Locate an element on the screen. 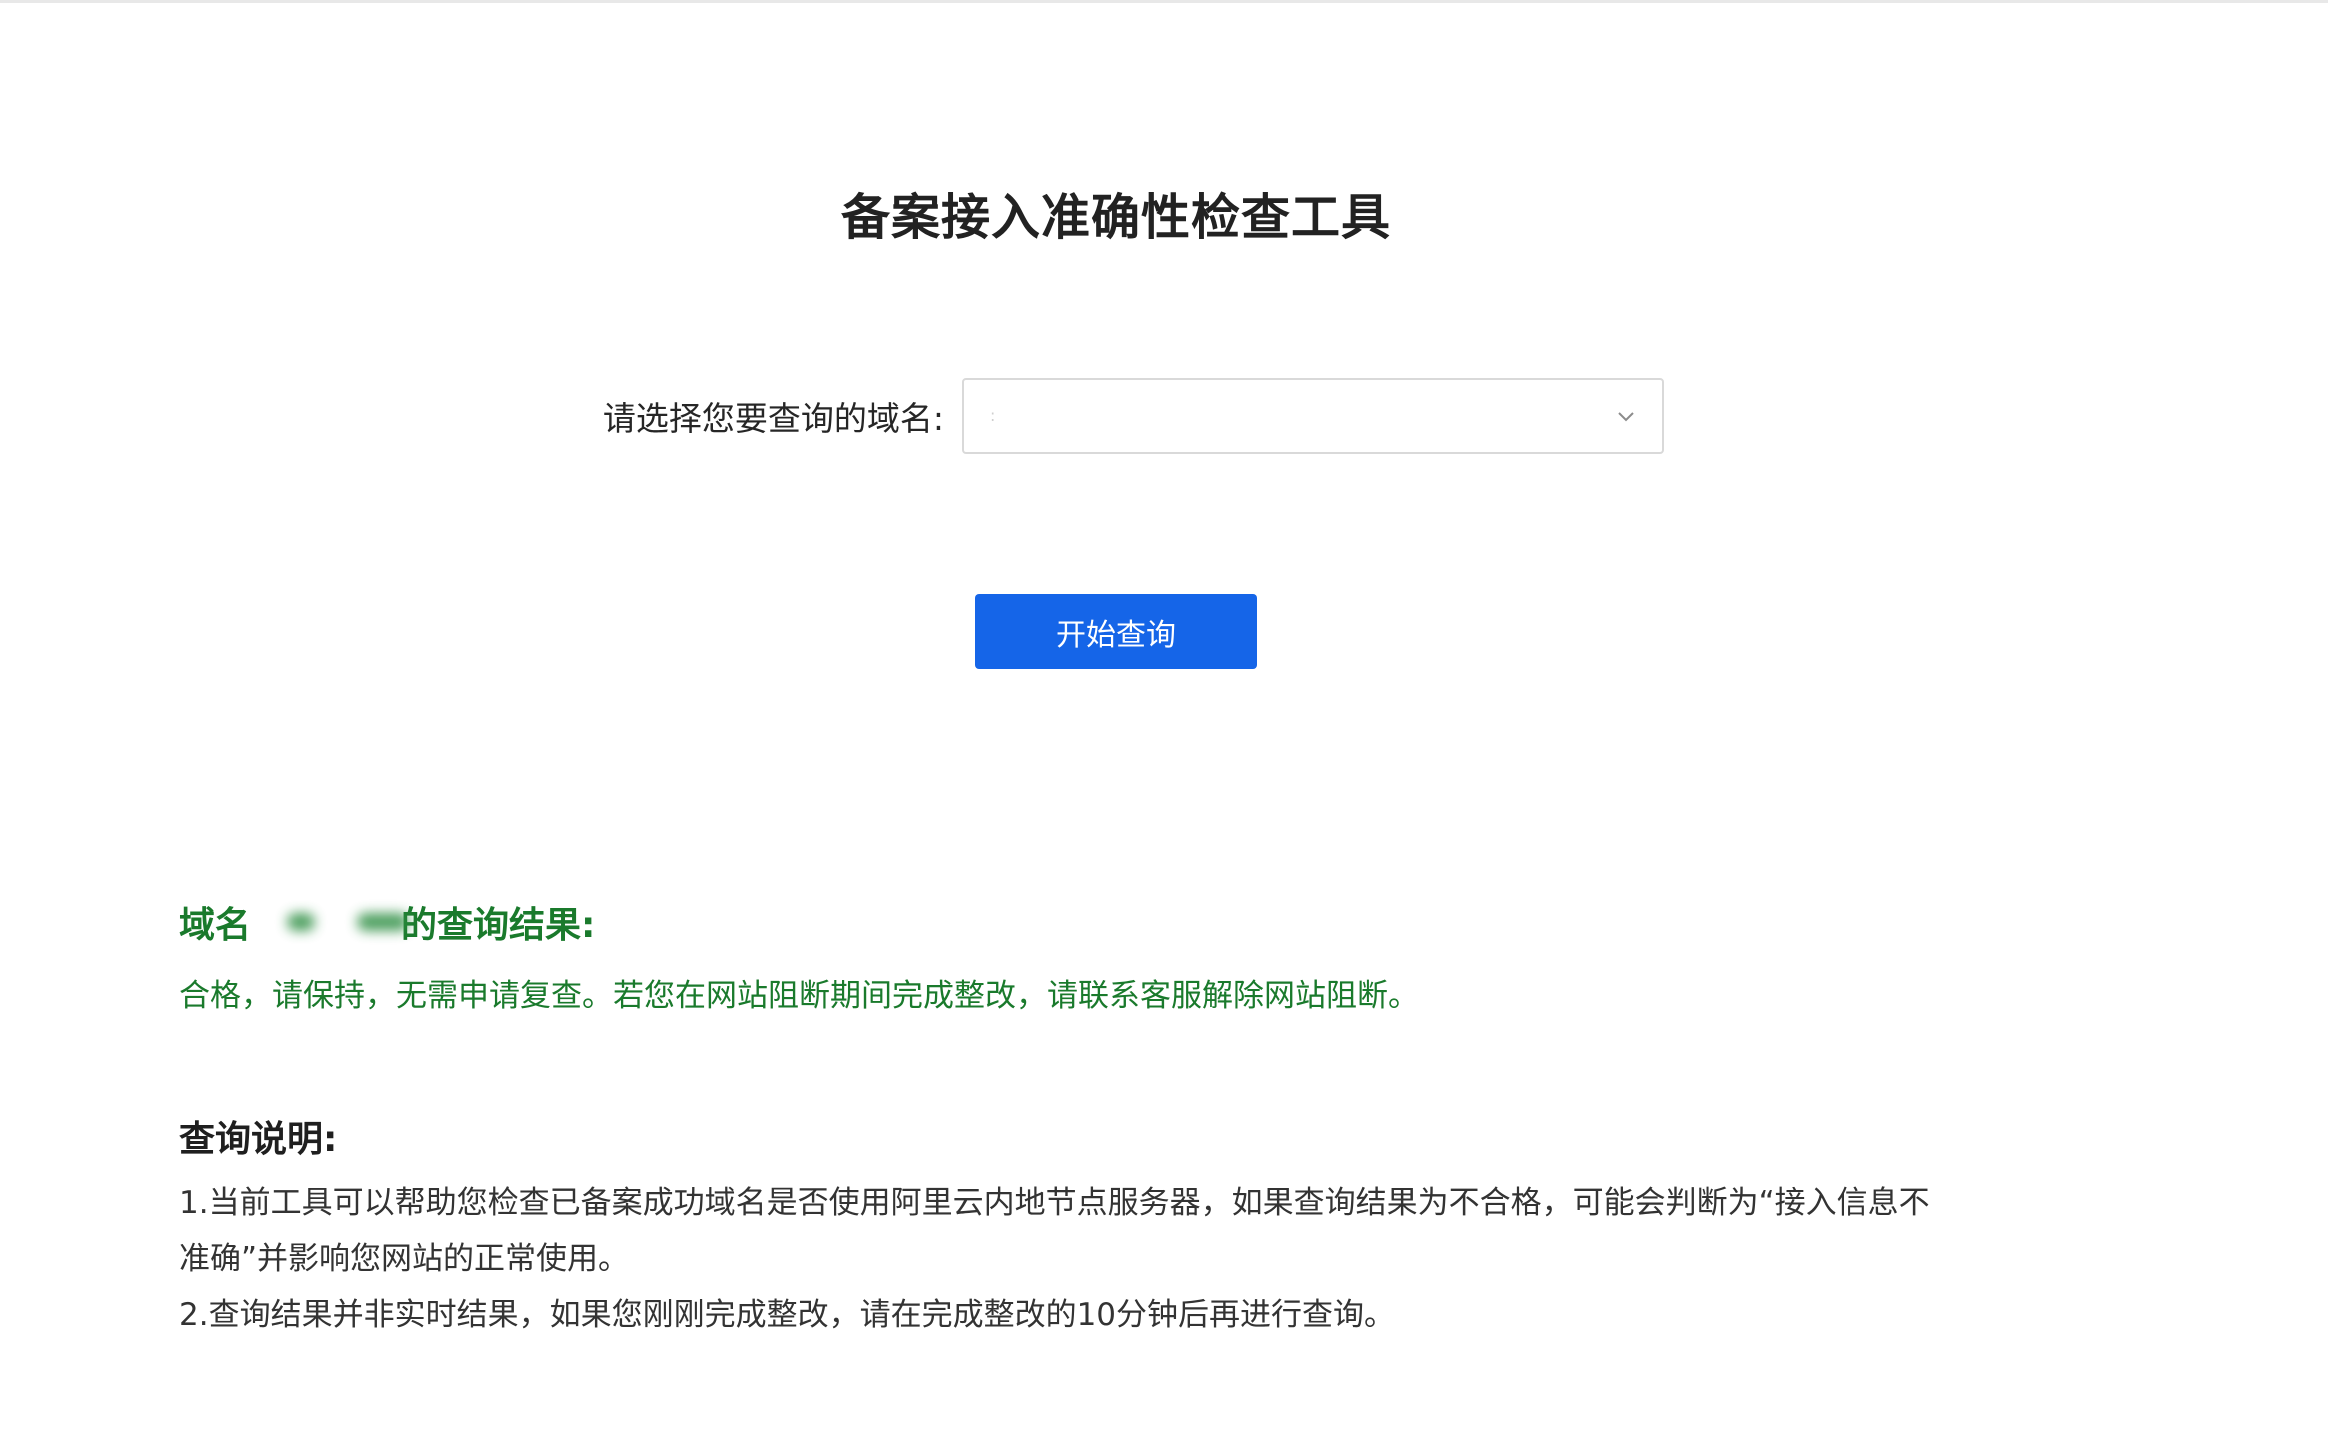 This screenshot has height=1438, width=2328. page-title: 备案接入准确性检查工具 is located at coordinates (1115, 217).